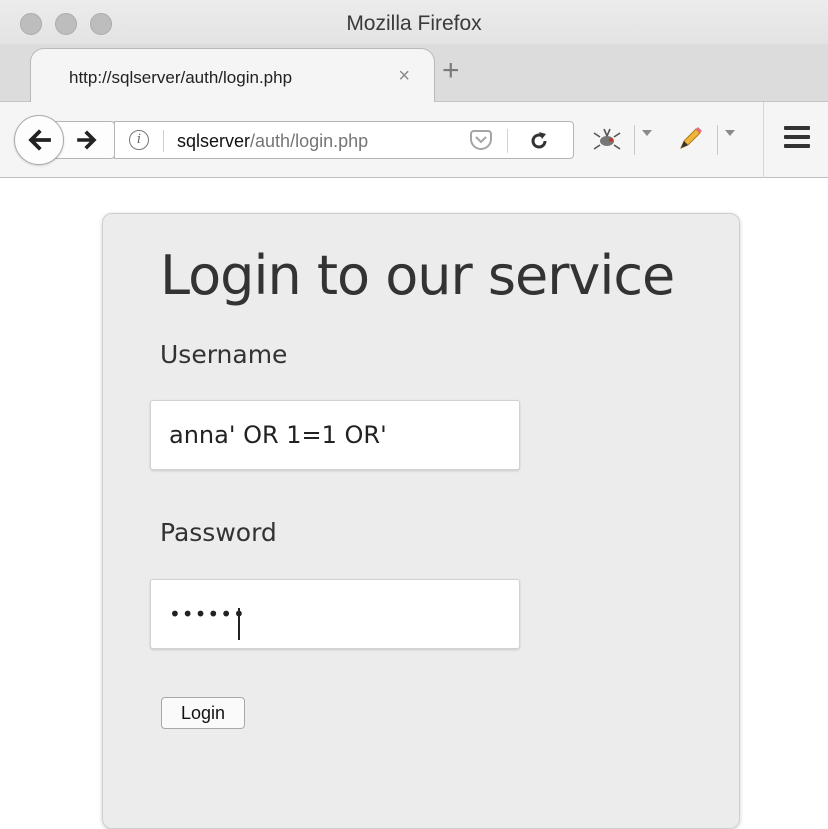 Image resolution: width=828 pixels, height=829 pixels. I want to click on username-label: Username, so click(224, 354).